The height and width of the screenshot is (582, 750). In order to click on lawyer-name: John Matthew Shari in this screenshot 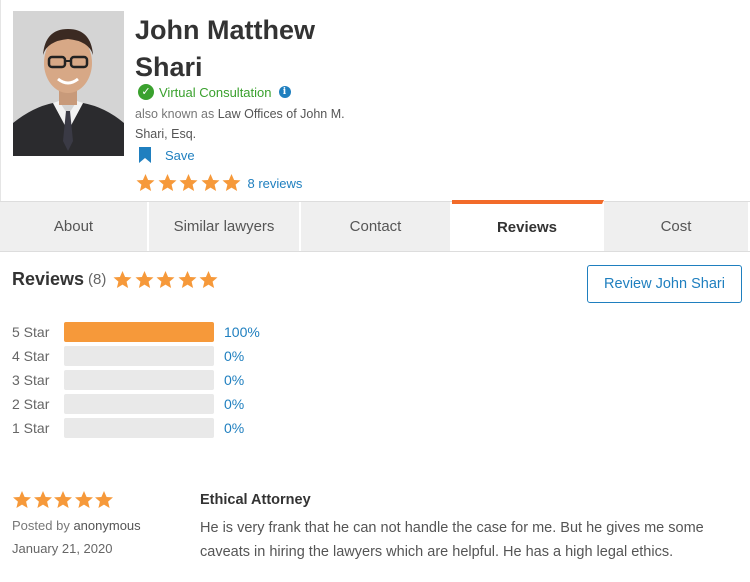, I will do `click(225, 48)`.